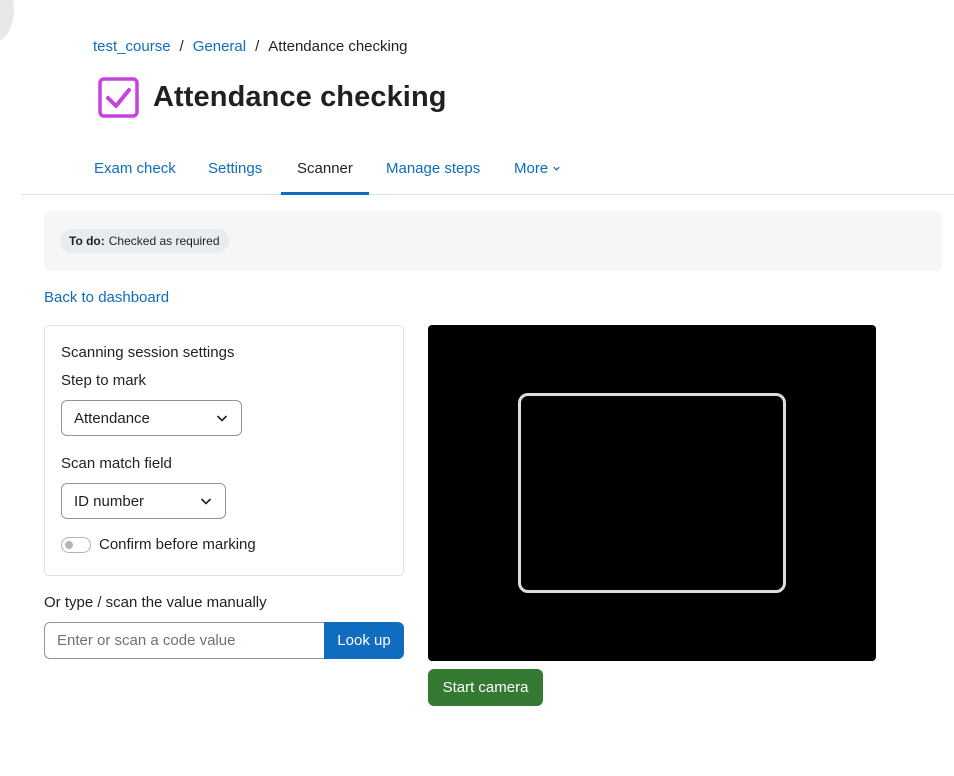  I want to click on scan-match-field-label: Scan match field, so click(116, 463).